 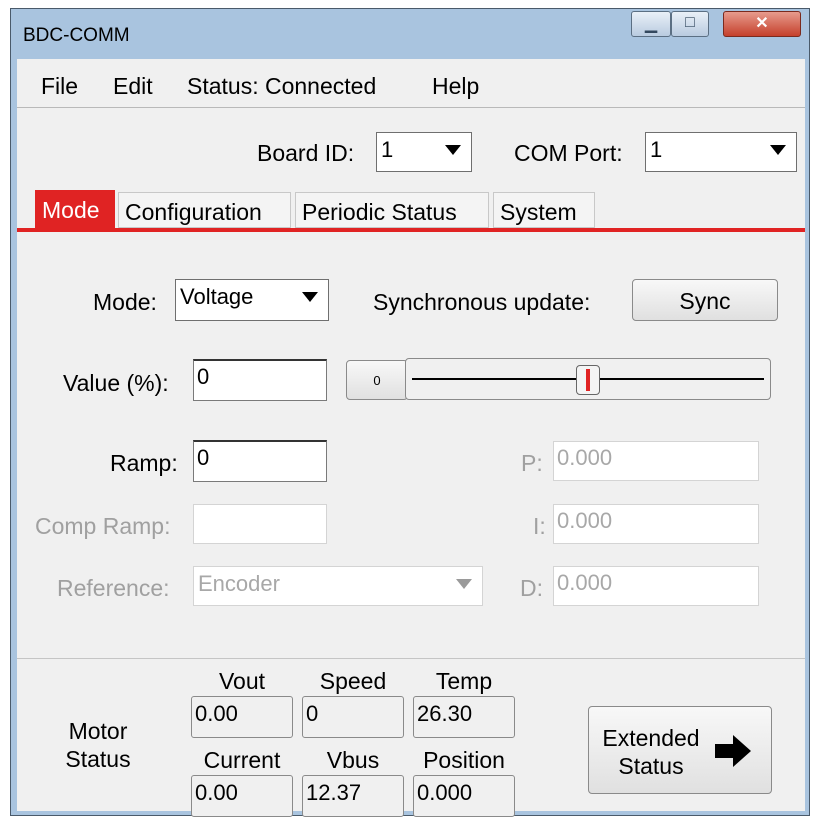 I want to click on extended-status-button: Extended Status, so click(x=680, y=750).